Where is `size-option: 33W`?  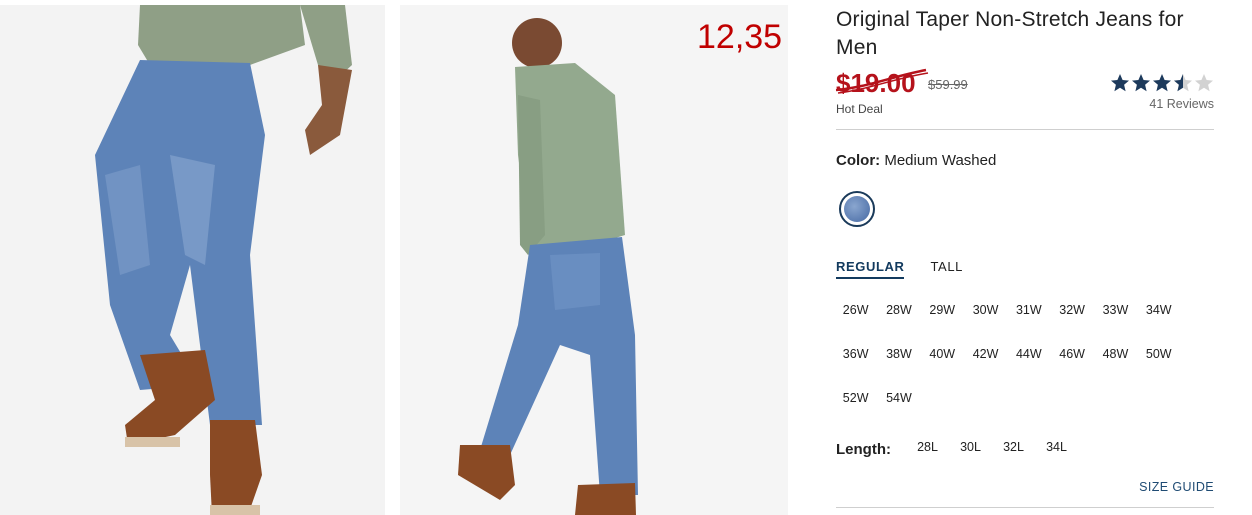 size-option: 33W is located at coordinates (1115, 317).